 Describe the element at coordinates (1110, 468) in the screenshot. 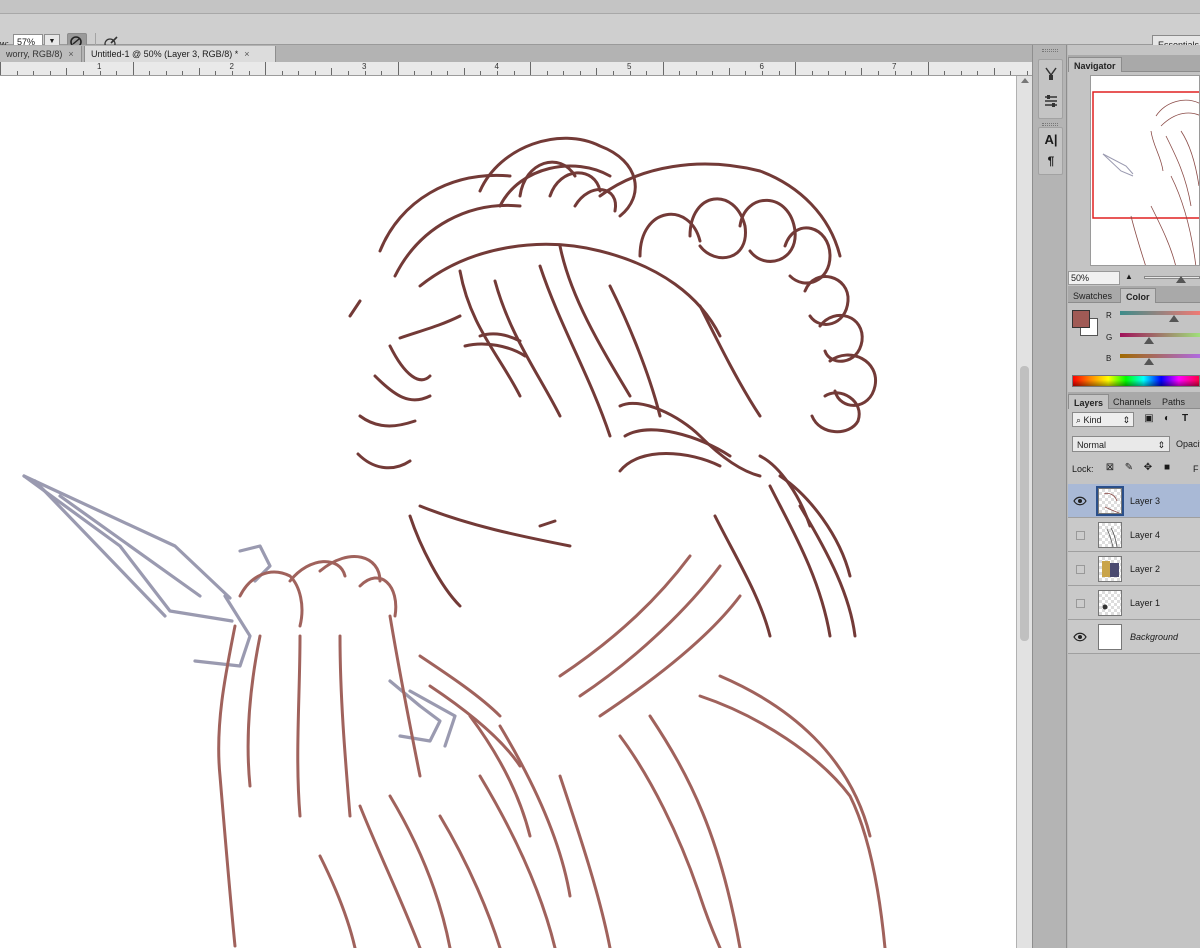

I see `lock-transparent-icon: ⊠` at that location.